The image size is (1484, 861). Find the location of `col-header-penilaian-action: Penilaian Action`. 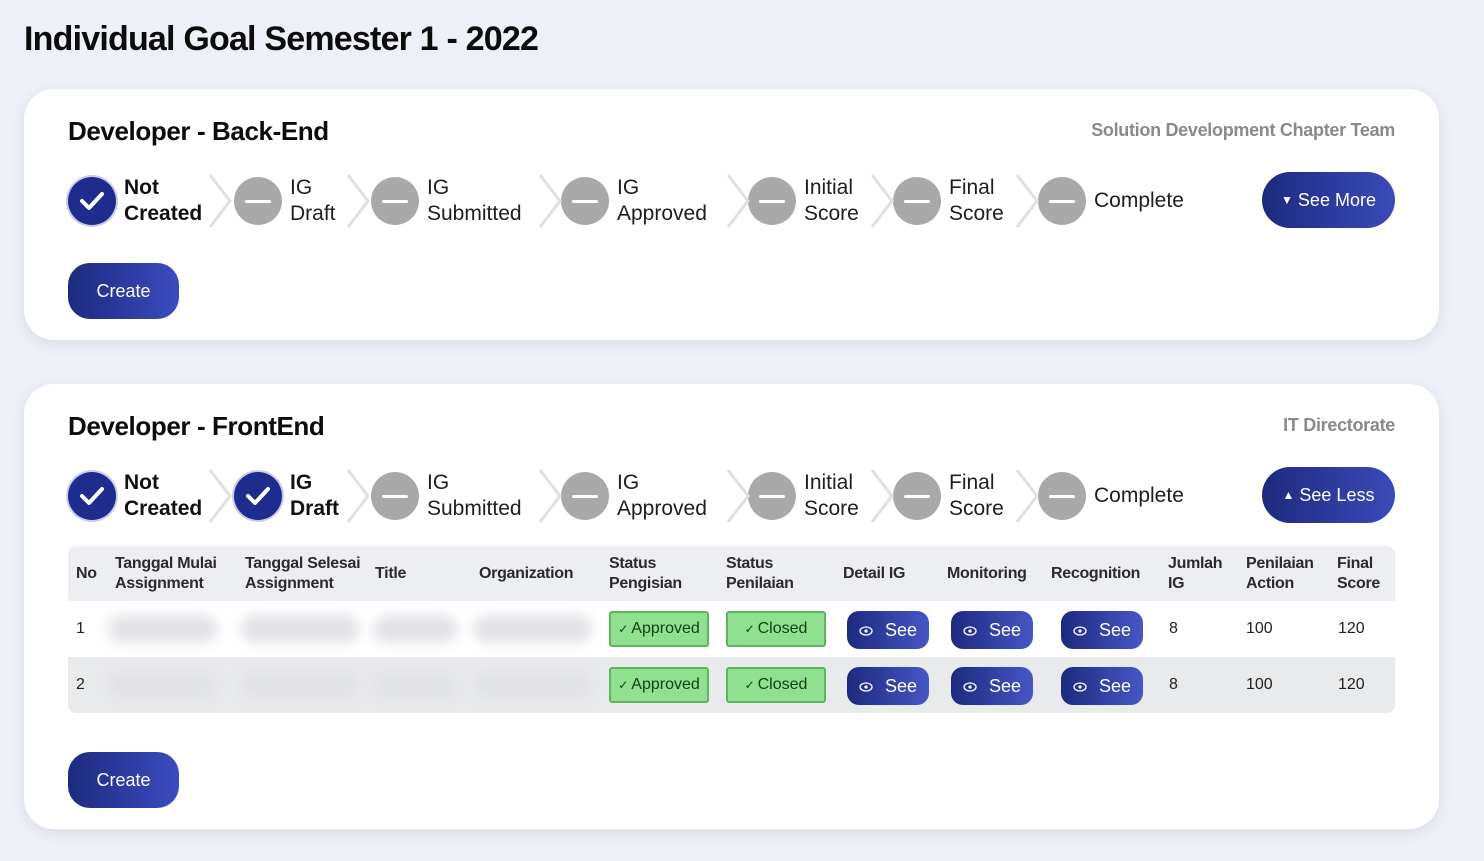

col-header-penilaian-action: Penilaian Action is located at coordinates (1280, 573).